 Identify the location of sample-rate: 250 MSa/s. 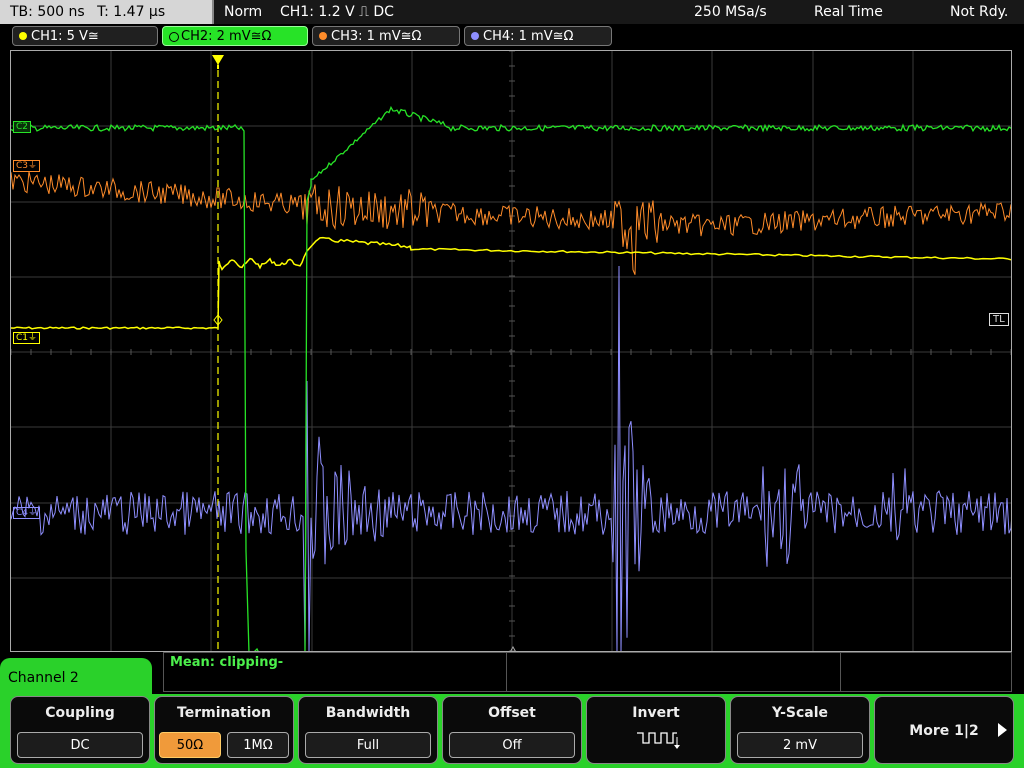
(730, 12).